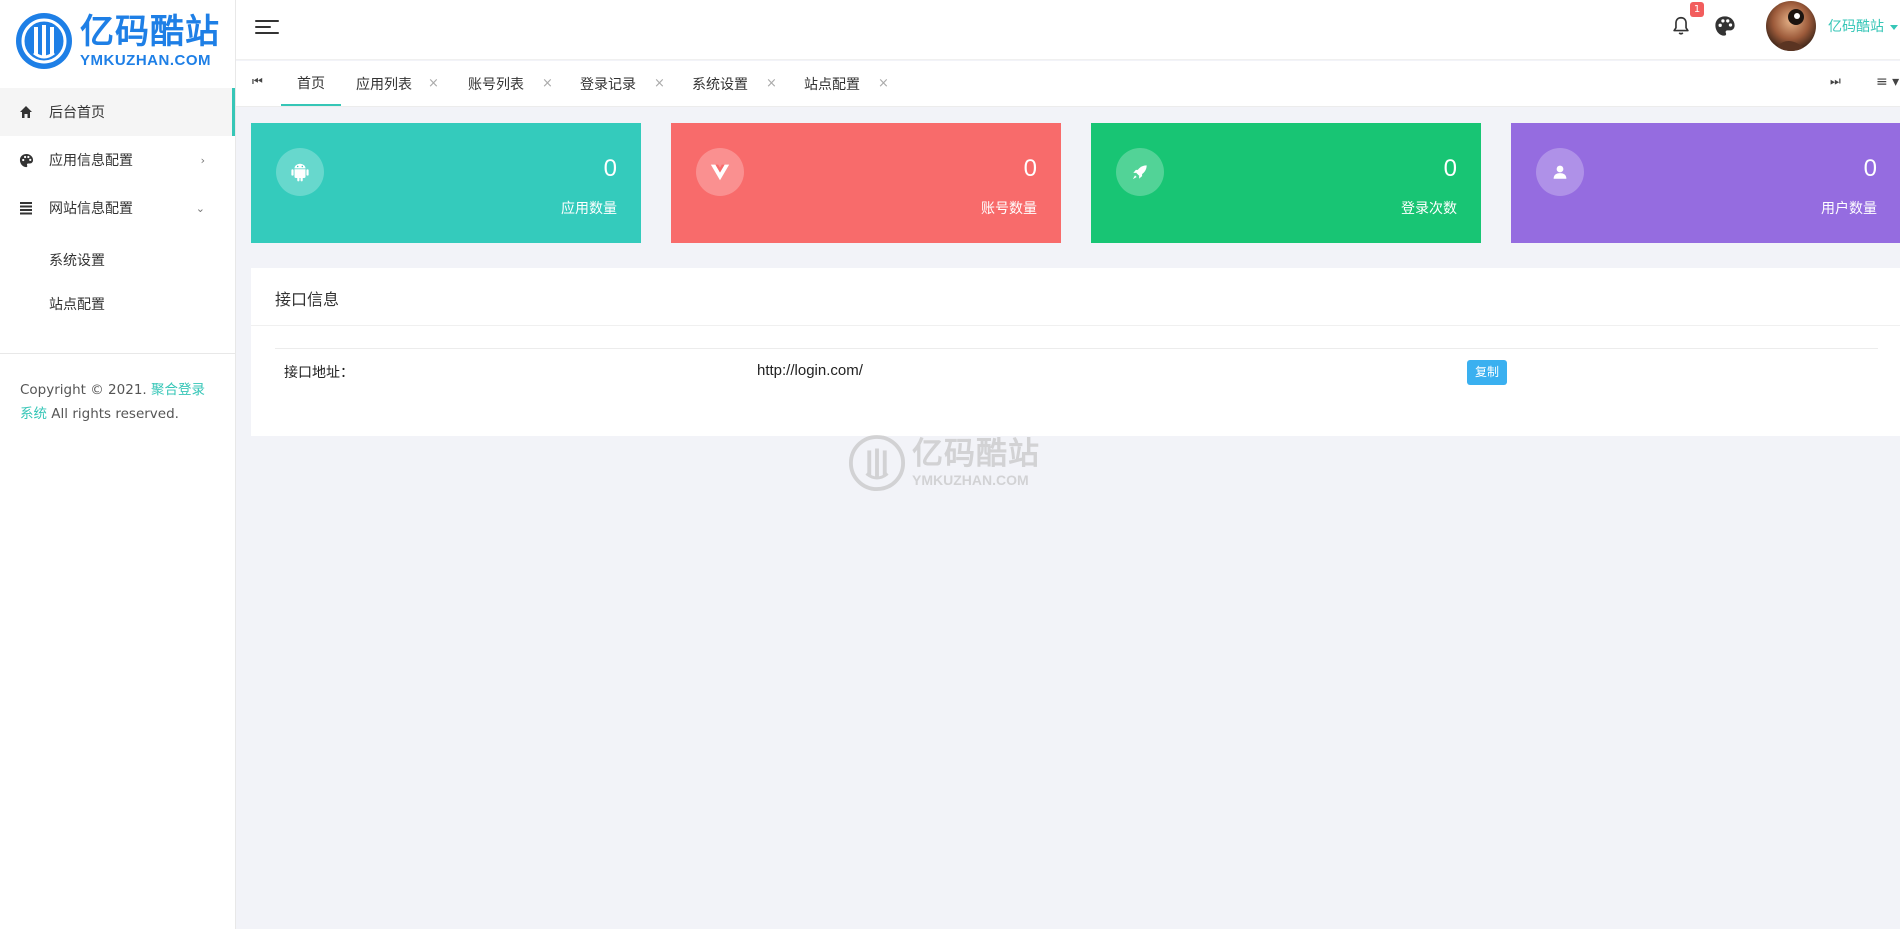 The height and width of the screenshot is (929, 1900). I want to click on home-icon, so click(26, 112).